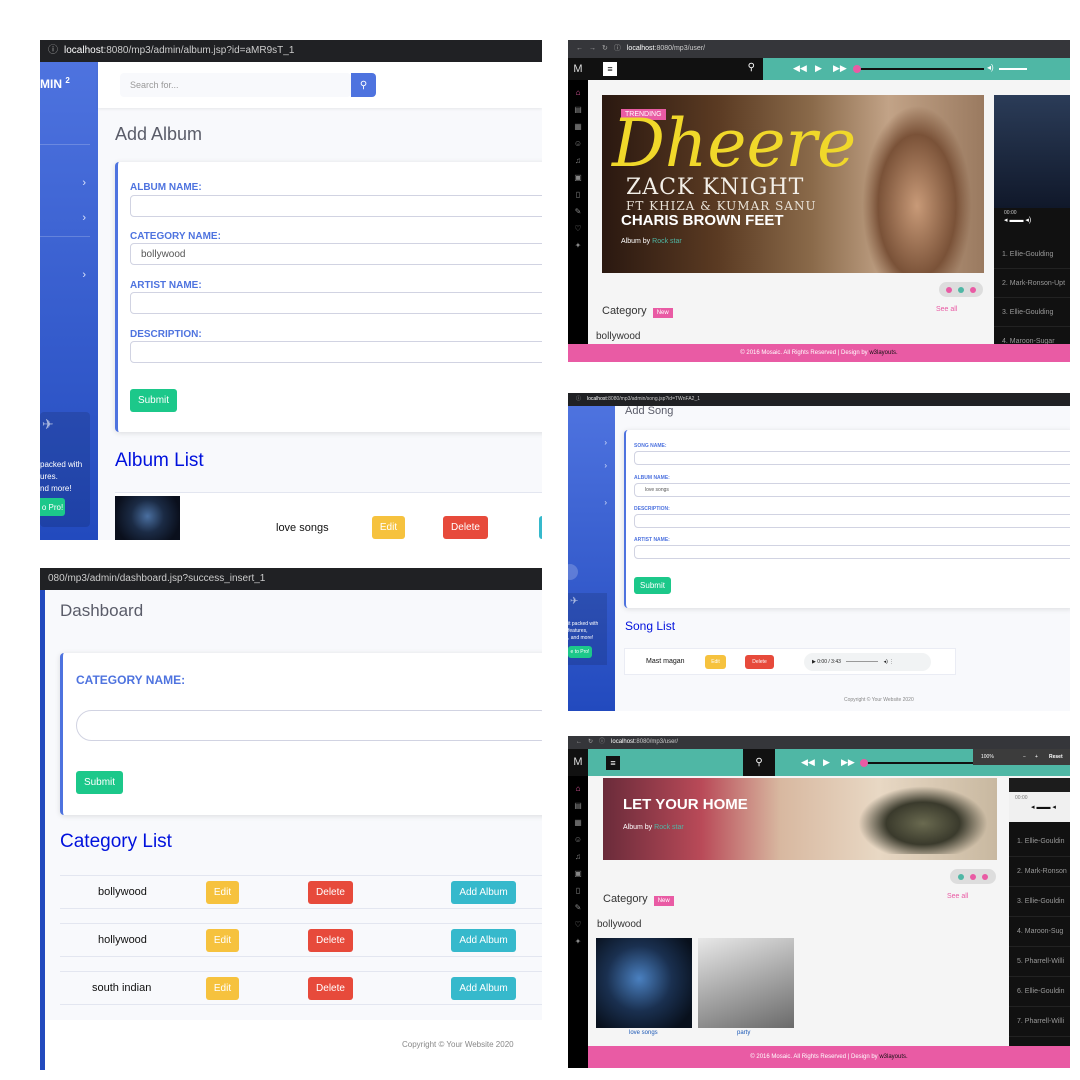 The image size is (1080, 1080). Describe the element at coordinates (852, 458) in the screenshot. I see `song-name-field` at that location.